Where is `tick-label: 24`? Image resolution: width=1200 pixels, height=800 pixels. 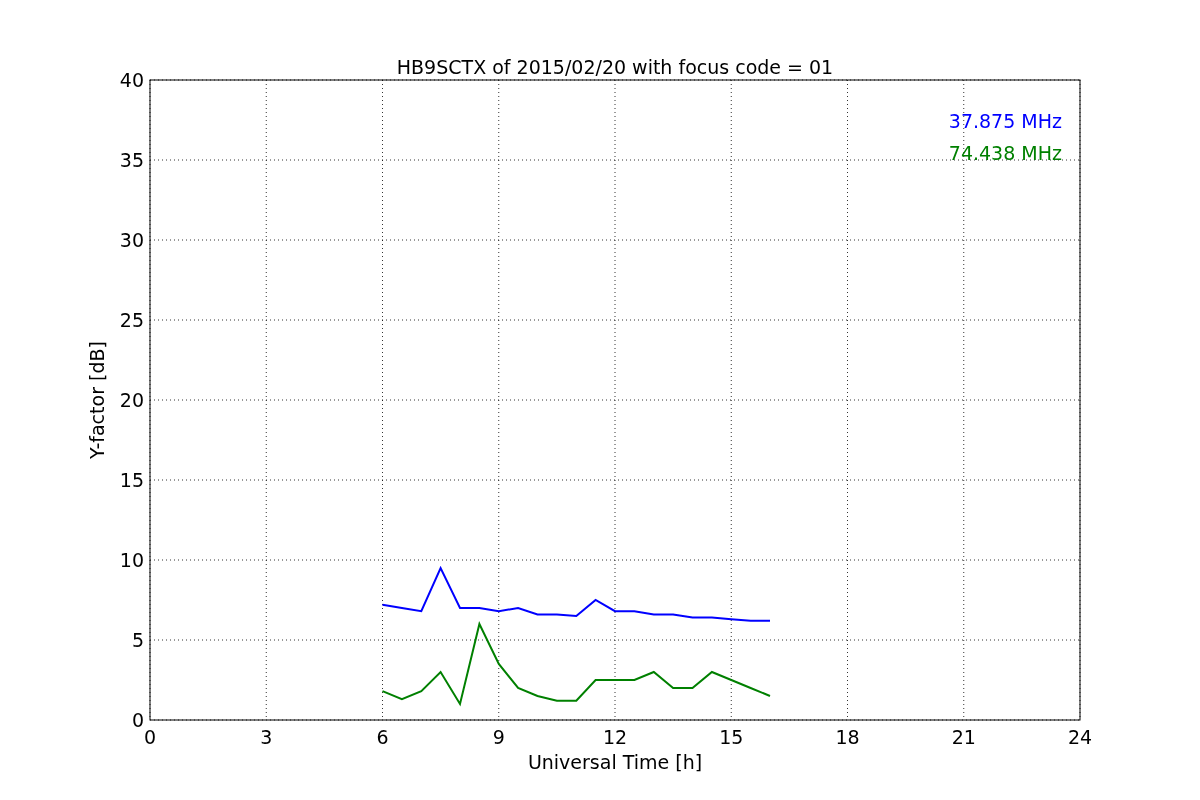
tick-label: 24 is located at coordinates (1080, 737).